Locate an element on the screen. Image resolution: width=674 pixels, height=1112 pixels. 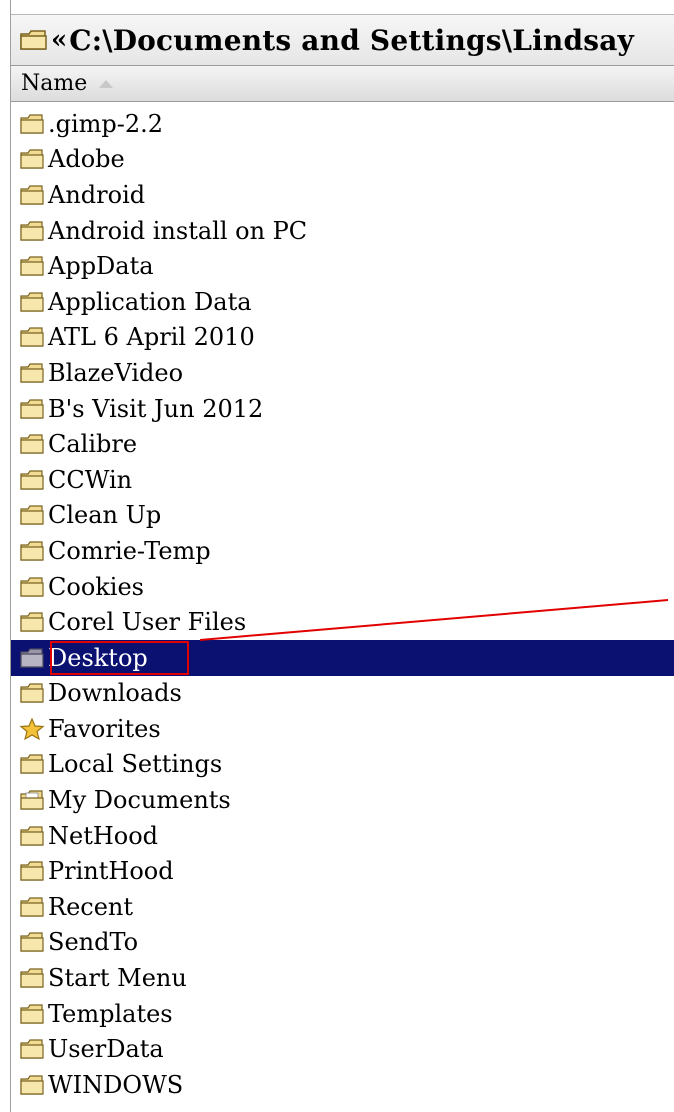
list-item-label: PrintHood is located at coordinates (111, 871).